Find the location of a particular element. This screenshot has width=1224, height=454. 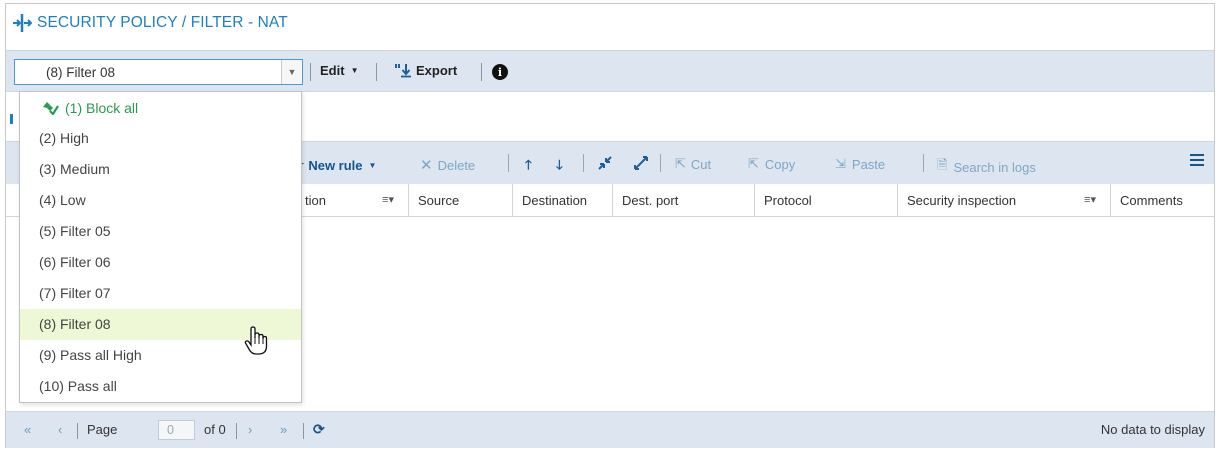

policy-option: (5) Filter 05 is located at coordinates (160, 231).